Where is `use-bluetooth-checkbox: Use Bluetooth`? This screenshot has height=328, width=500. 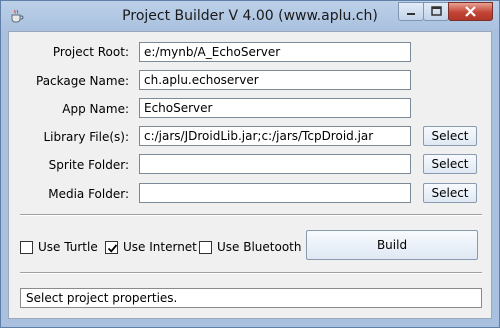 use-bluetooth-checkbox: Use Bluetooth is located at coordinates (250, 247).